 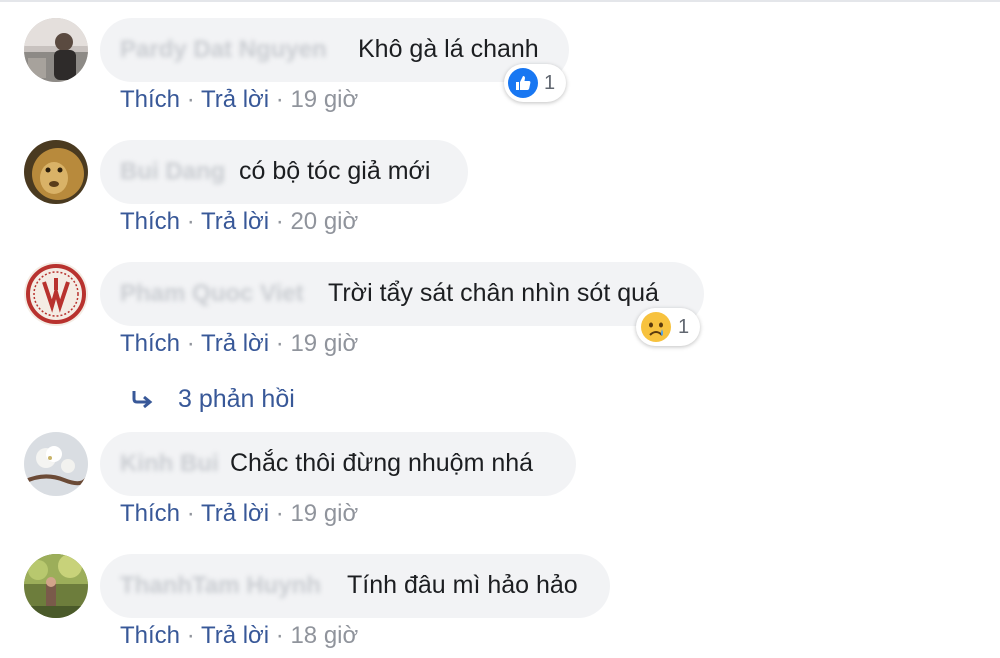 I want to click on comment-actions: Thích · Trả lời · 20 giờ, so click(x=239, y=222).